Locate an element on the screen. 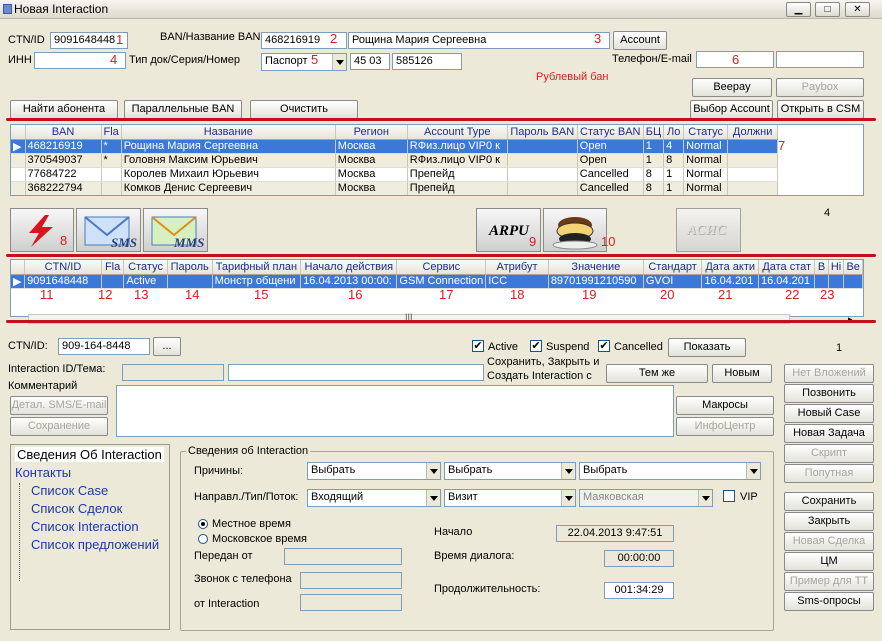 Image resolution: width=882 pixels, height=641 pixels. new-topic-button: Новым is located at coordinates (742, 373).